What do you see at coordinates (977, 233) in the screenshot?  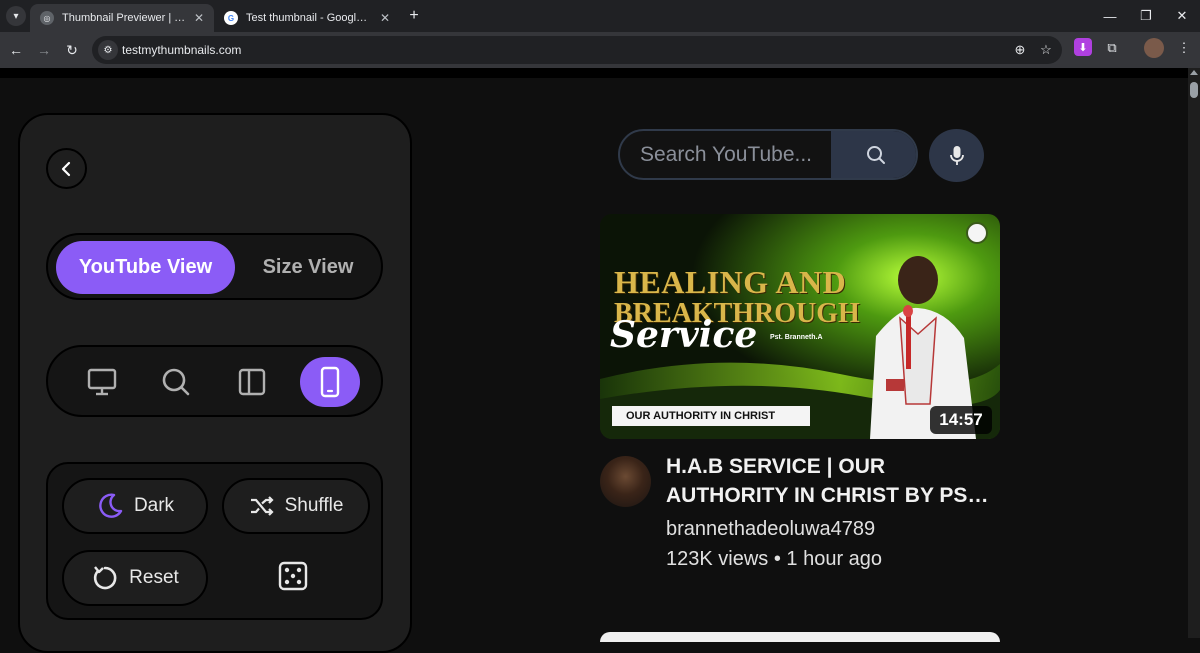 I see `church-logo` at bounding box center [977, 233].